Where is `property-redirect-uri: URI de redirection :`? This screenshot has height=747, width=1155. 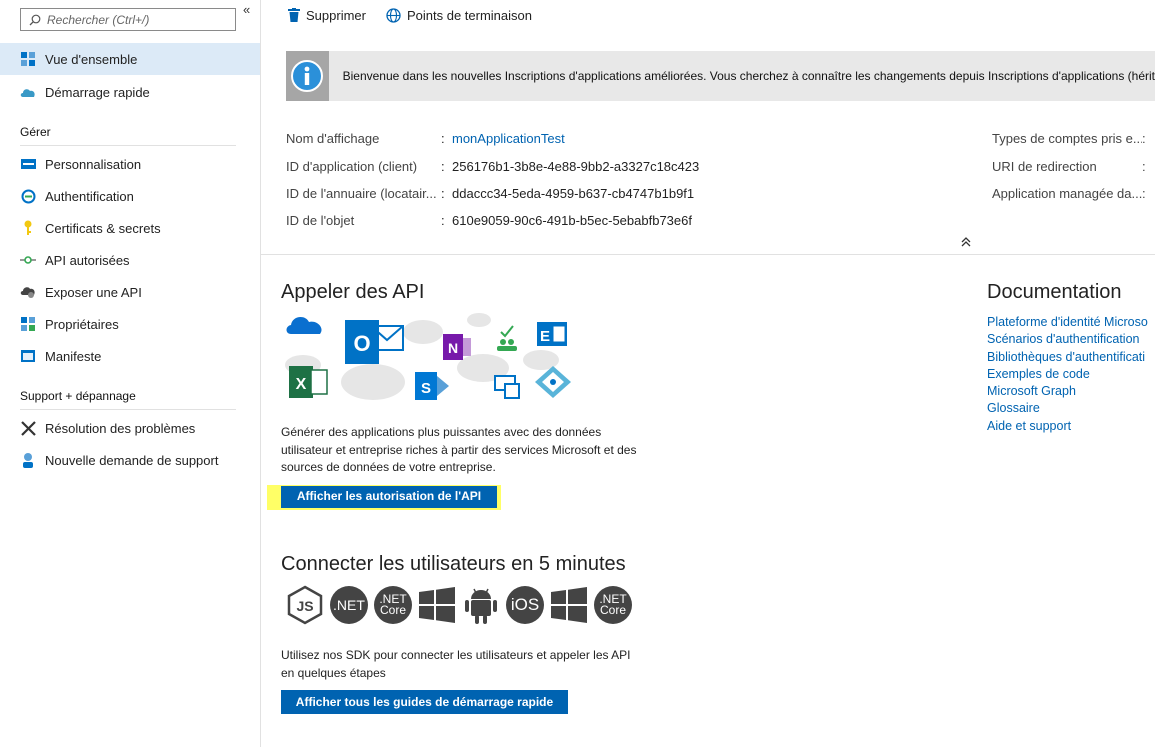
property-redirect-uri: URI de redirection : is located at coordinates (1069, 169).